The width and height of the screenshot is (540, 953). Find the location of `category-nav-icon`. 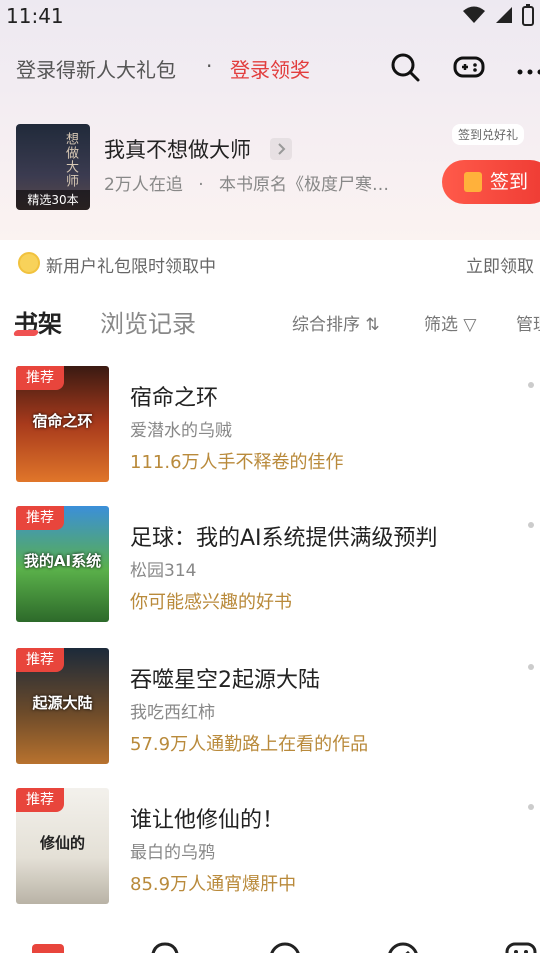

category-nav-icon is located at coordinates (165, 943).